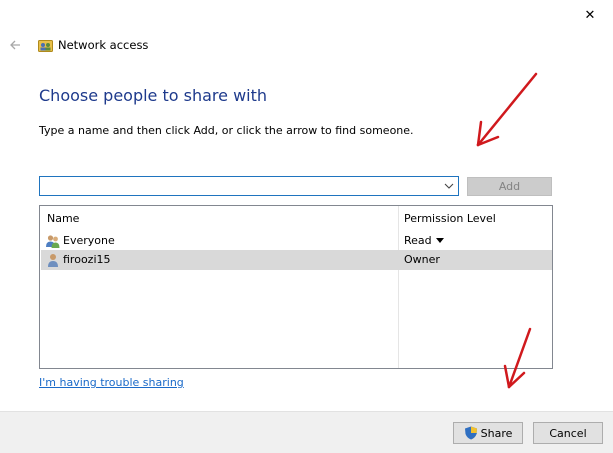 This screenshot has width=613, height=453. I want to click on user-icon, so click(53, 260).